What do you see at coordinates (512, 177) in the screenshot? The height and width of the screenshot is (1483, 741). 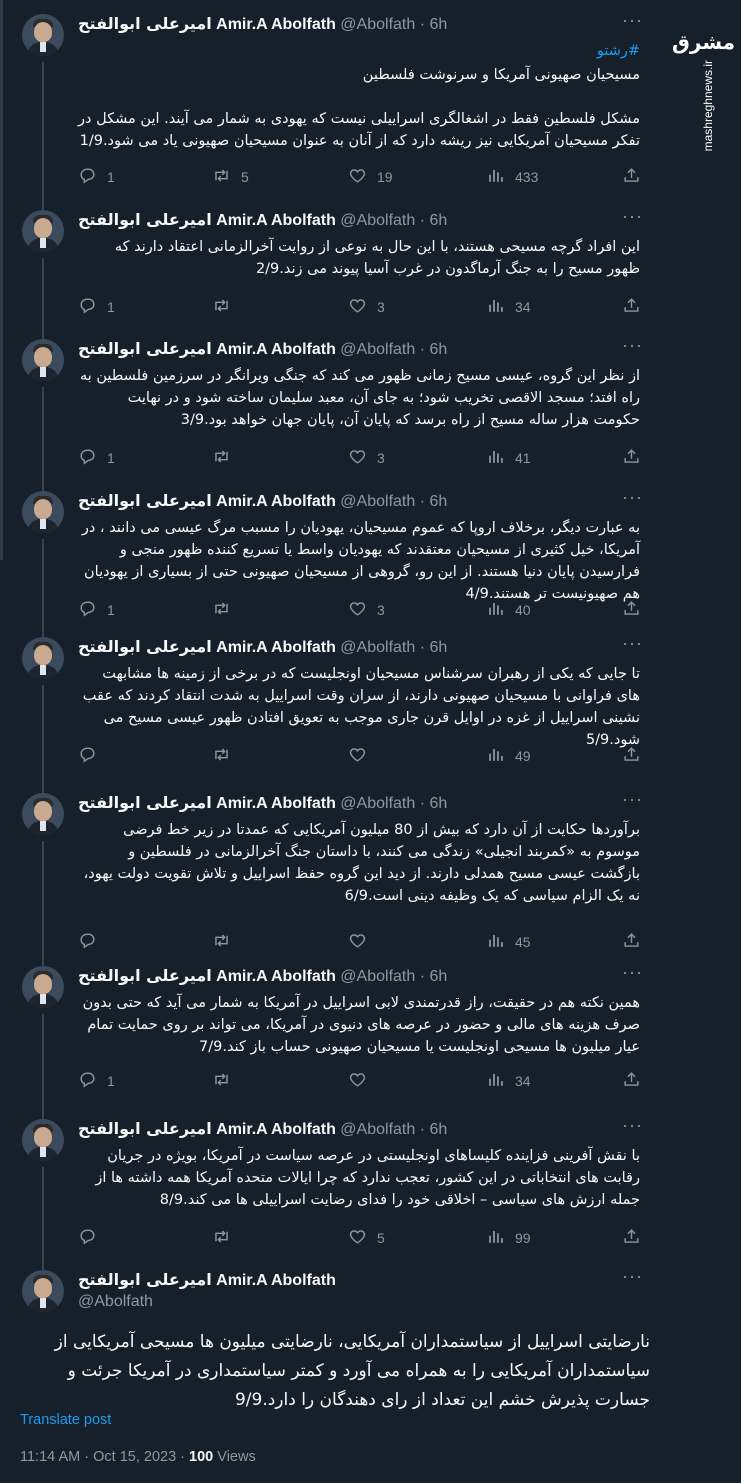 I see `views-button: 433` at bounding box center [512, 177].